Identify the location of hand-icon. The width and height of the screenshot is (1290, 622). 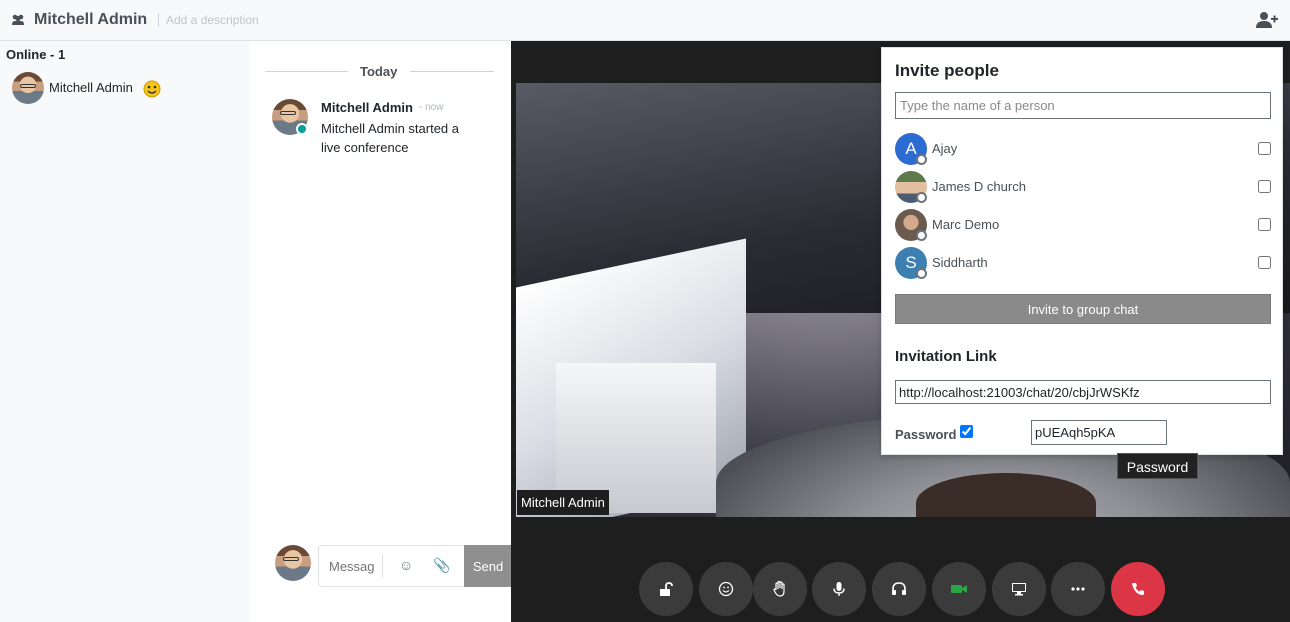
(779, 588).